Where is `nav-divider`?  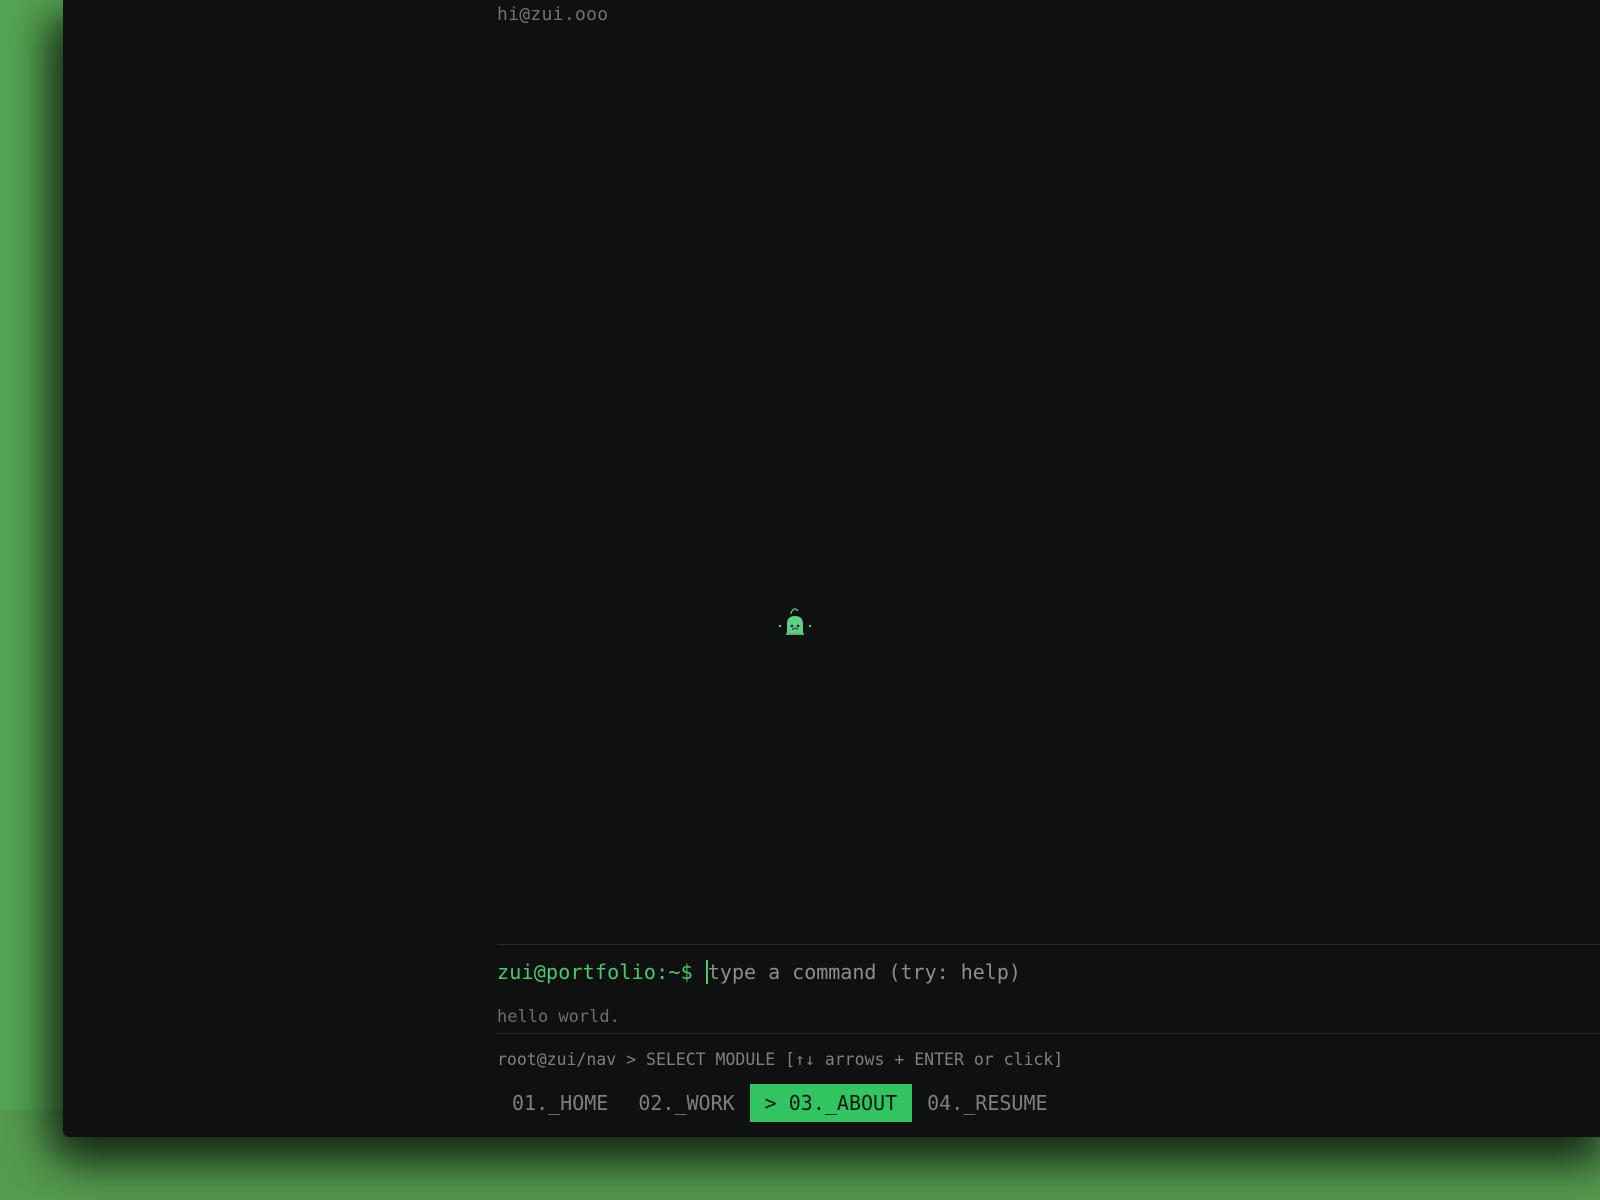
nav-divider is located at coordinates (1048, 1033).